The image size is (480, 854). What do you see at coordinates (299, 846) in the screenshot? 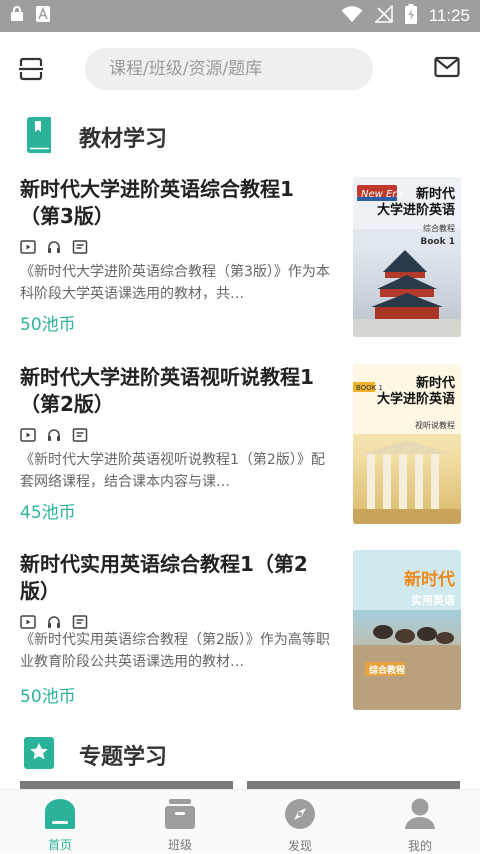
I see `tab-label: 发现` at bounding box center [299, 846].